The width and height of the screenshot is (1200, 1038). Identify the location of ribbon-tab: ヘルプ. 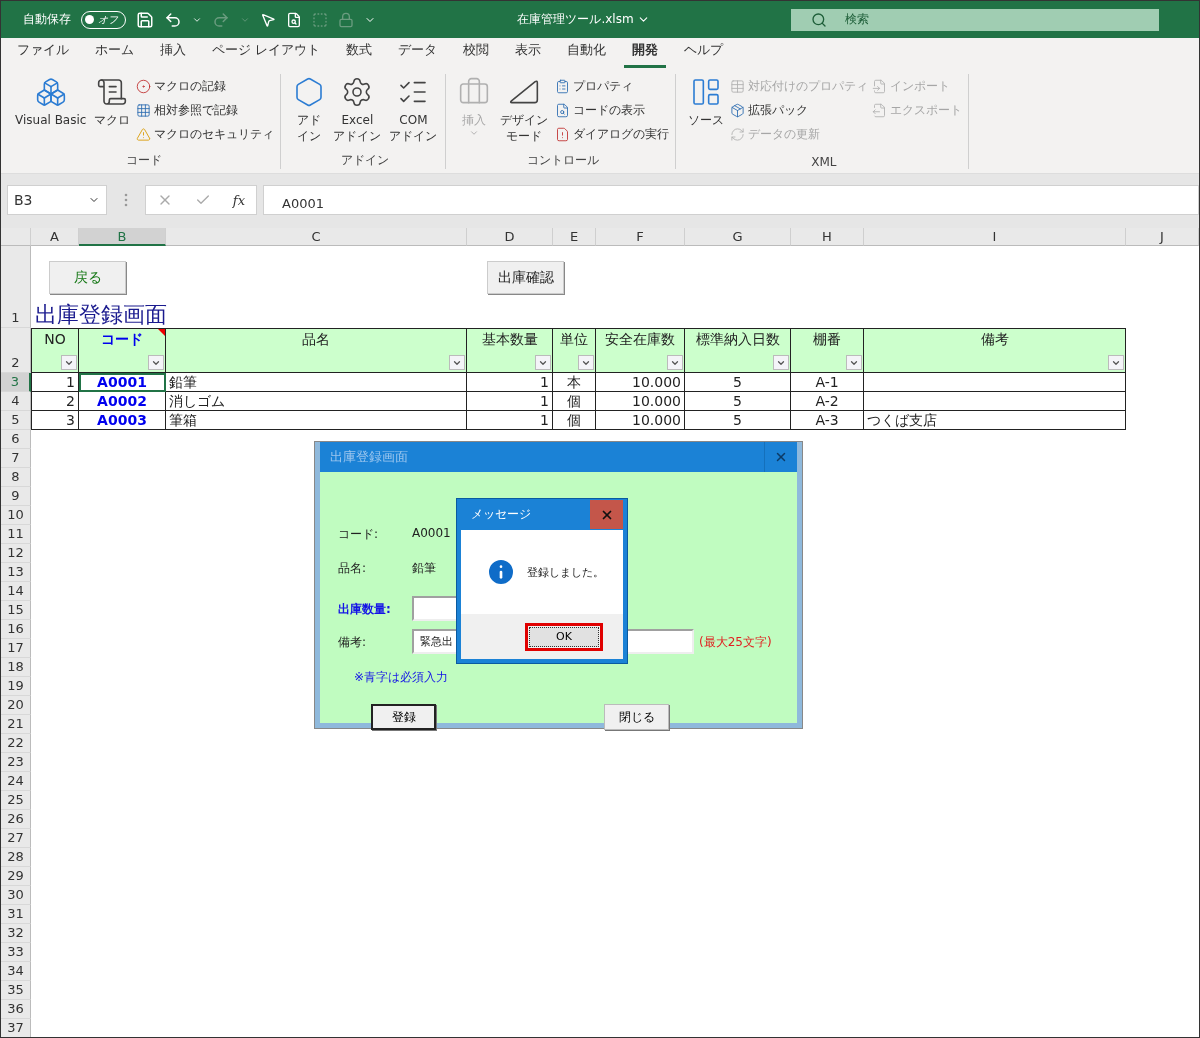
(704, 54).